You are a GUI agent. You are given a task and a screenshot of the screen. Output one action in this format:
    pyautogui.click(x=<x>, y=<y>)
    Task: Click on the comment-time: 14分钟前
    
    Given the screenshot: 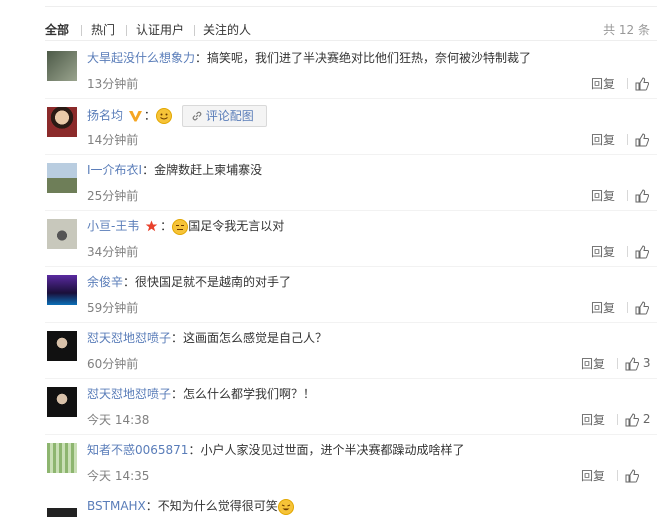 What is the action you would take?
    pyautogui.click(x=113, y=140)
    